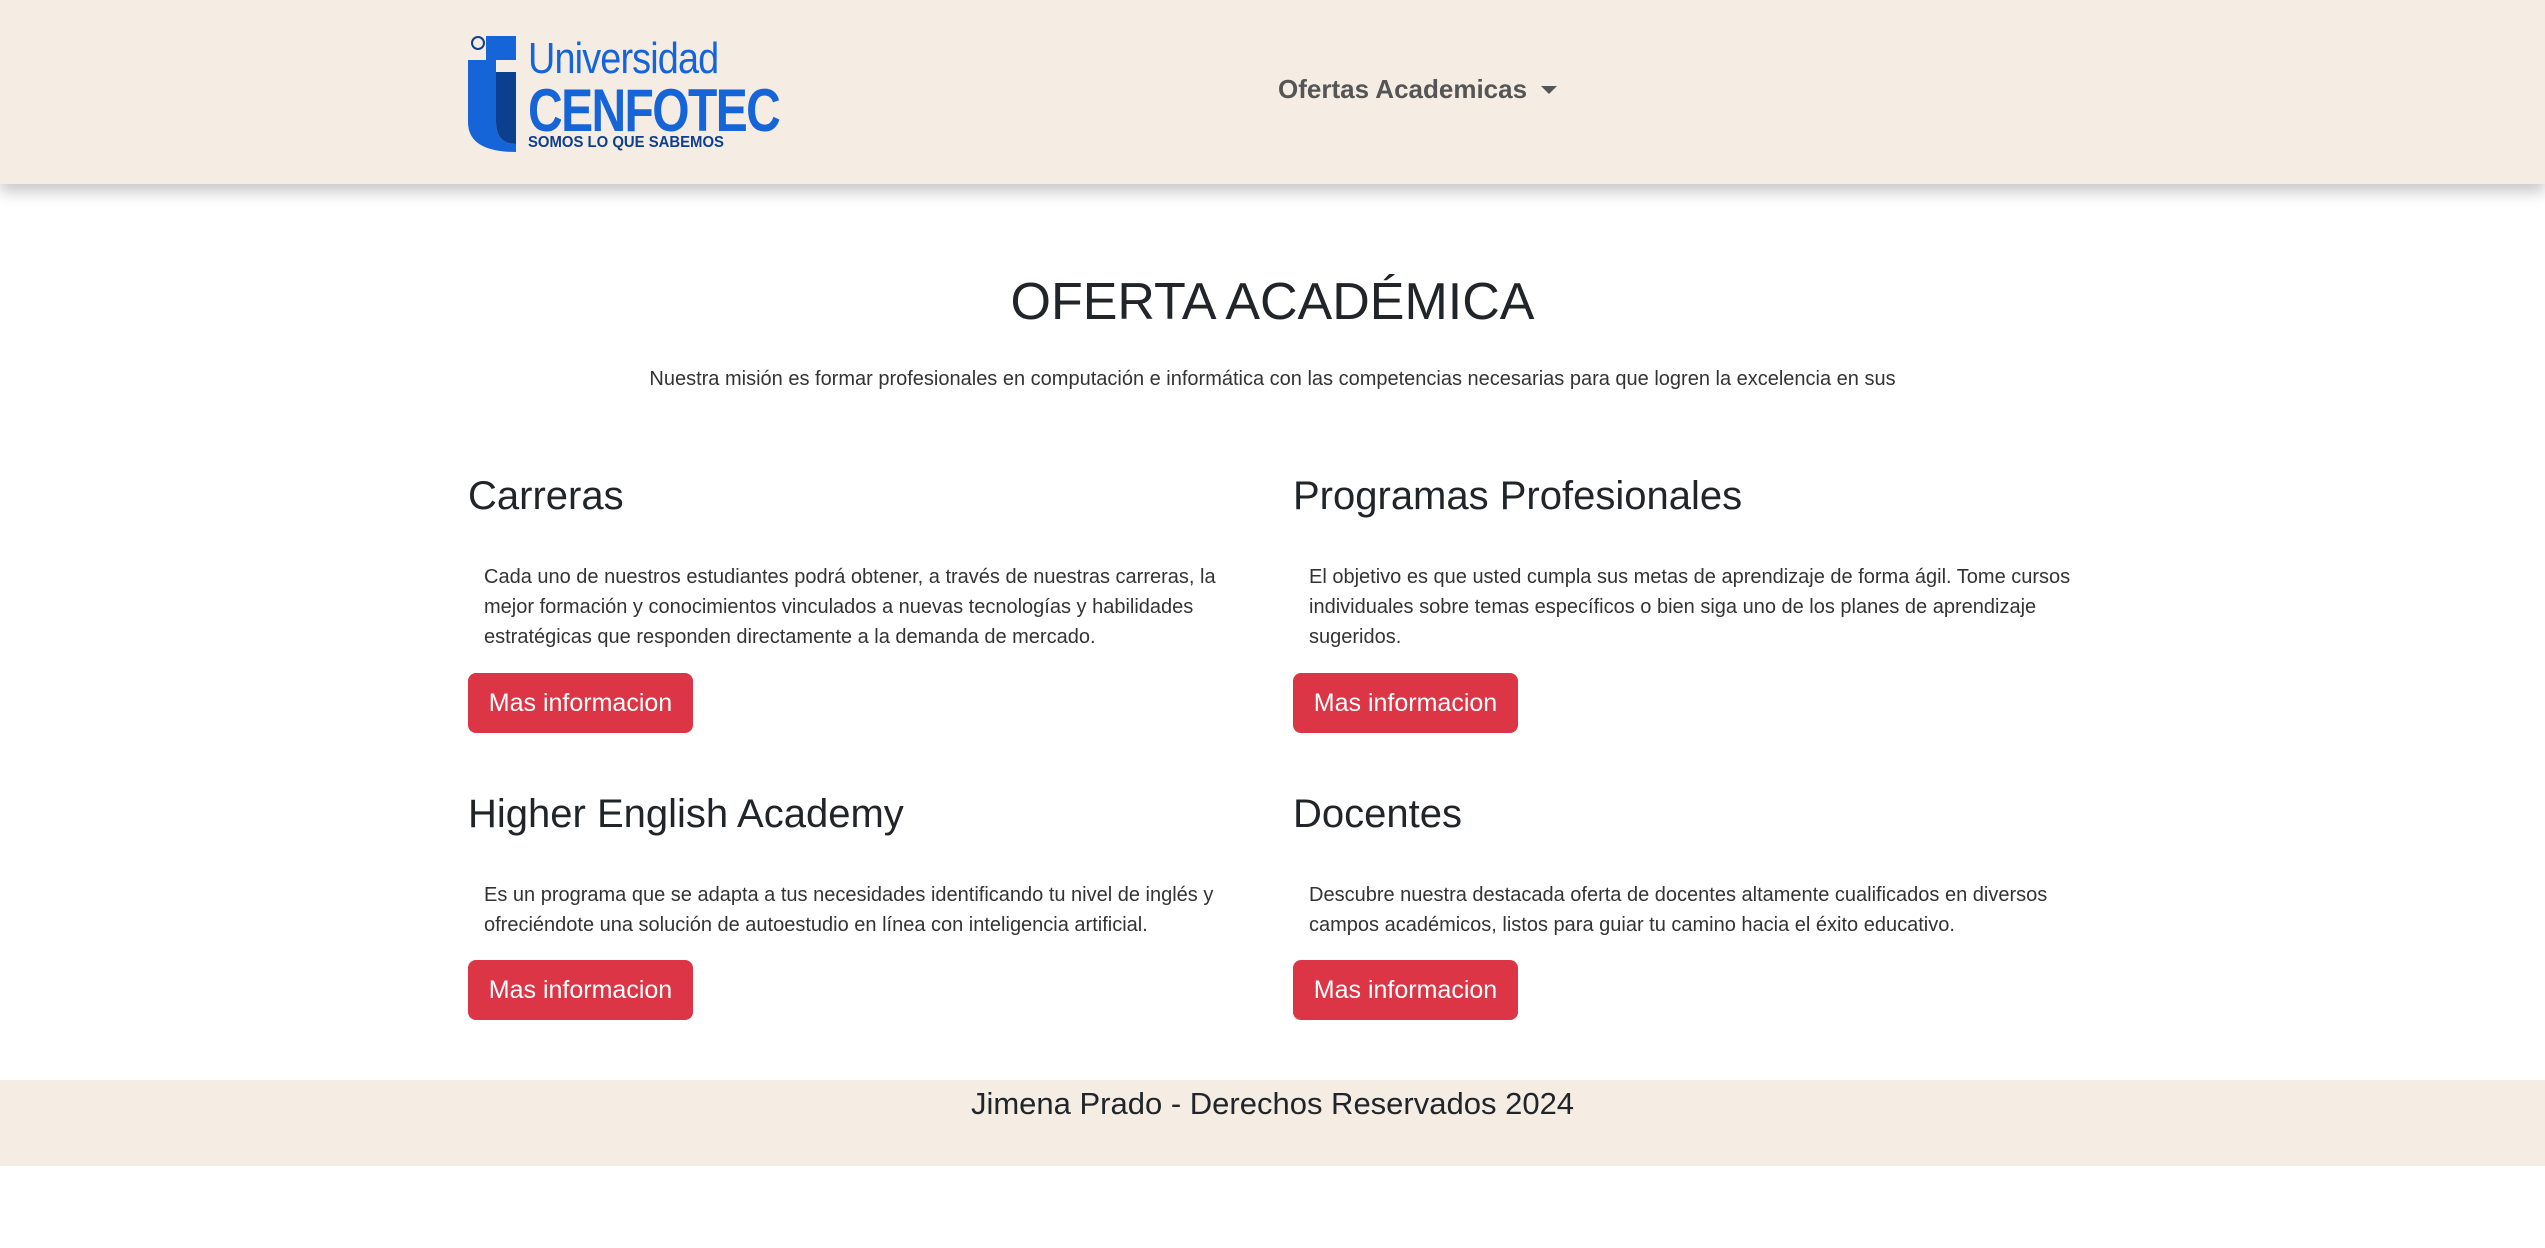 The height and width of the screenshot is (1248, 2545). Describe the element at coordinates (492, 94) in the screenshot. I see `logo-mark-icon` at that location.